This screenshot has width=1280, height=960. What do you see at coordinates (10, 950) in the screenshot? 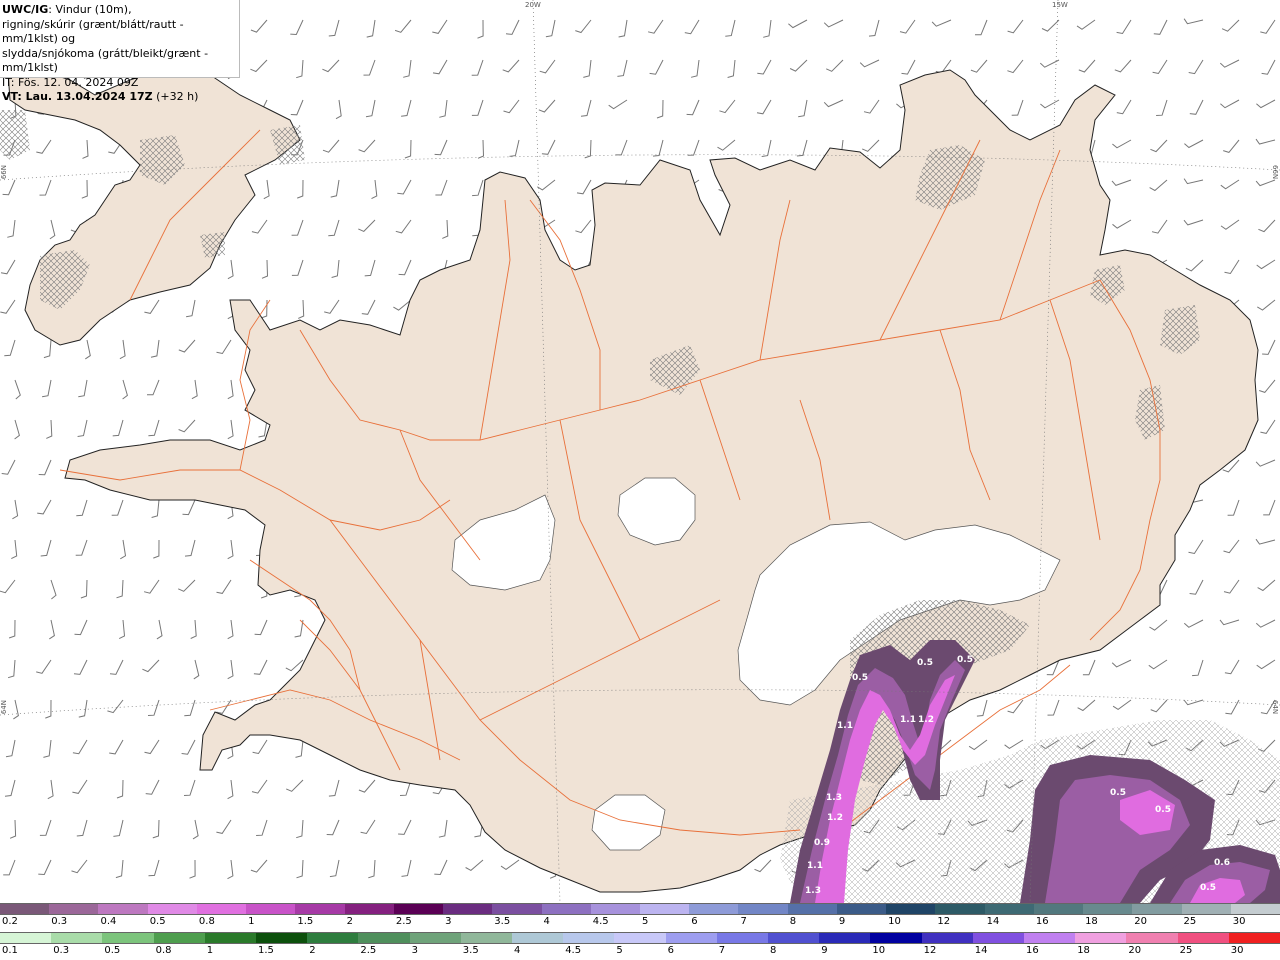
I see `legend-label: 0.1` at bounding box center [10, 950].